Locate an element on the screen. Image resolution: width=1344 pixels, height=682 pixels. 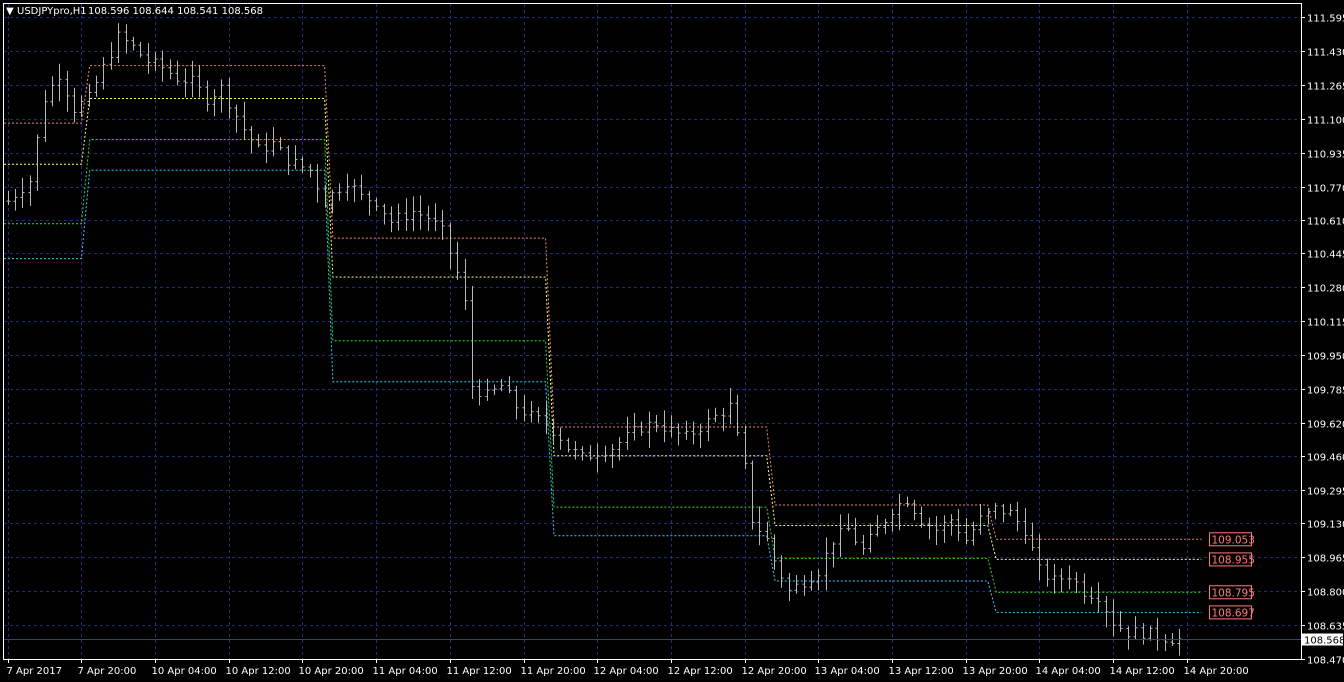
y-tick-label: 109.295 is located at coordinates (1325, 492).